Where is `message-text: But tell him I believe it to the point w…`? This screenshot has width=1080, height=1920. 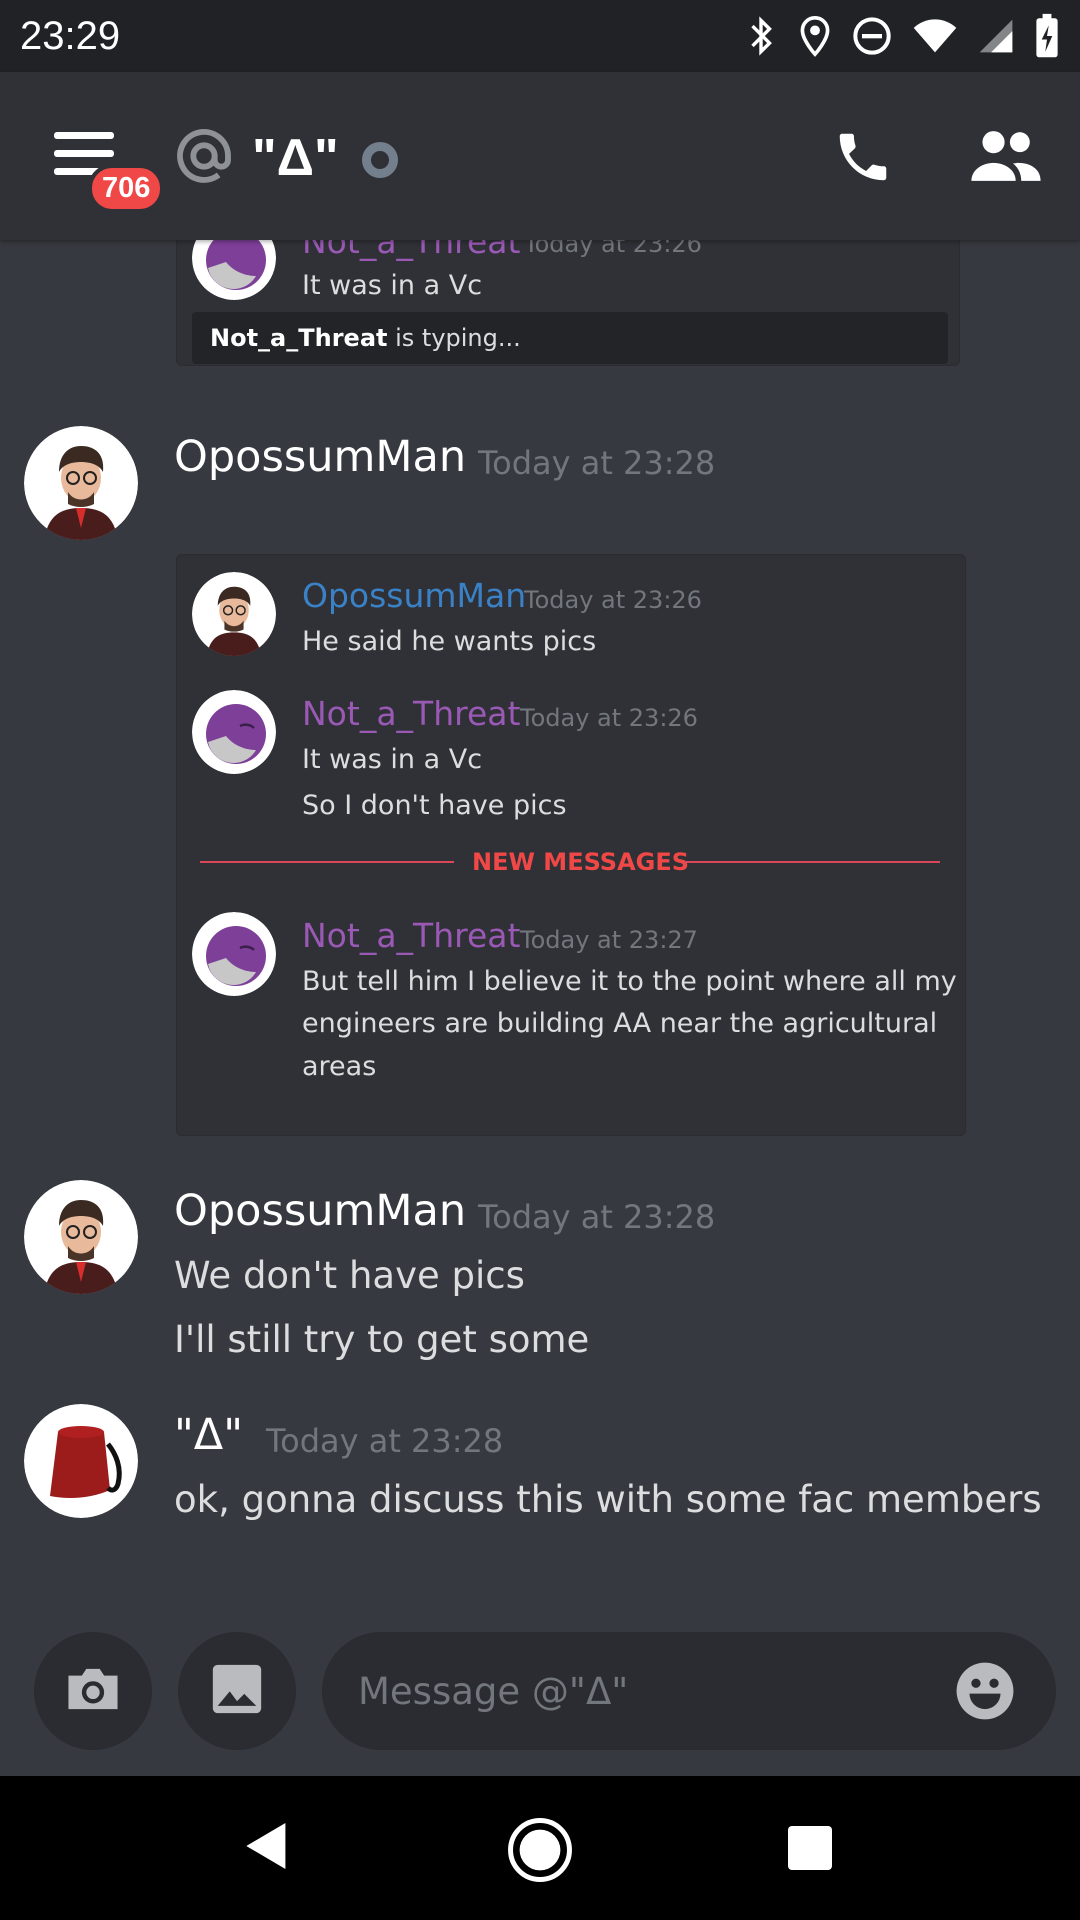 message-text: But tell him I believe it to the point w… is located at coordinates (629, 981).